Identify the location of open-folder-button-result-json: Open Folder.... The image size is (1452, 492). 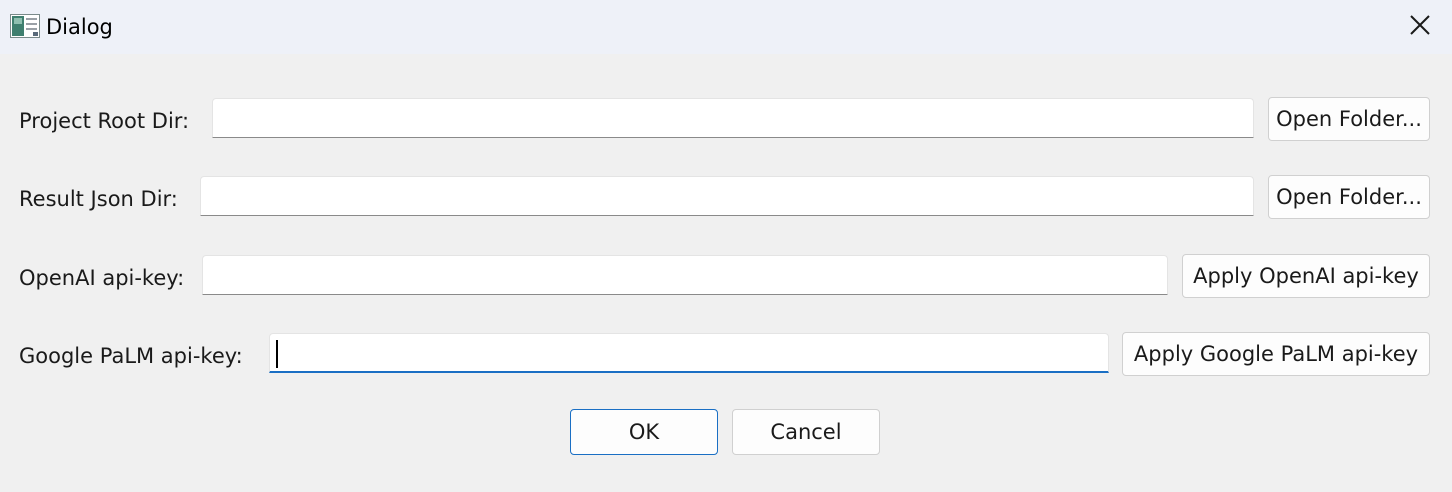
(1349, 197).